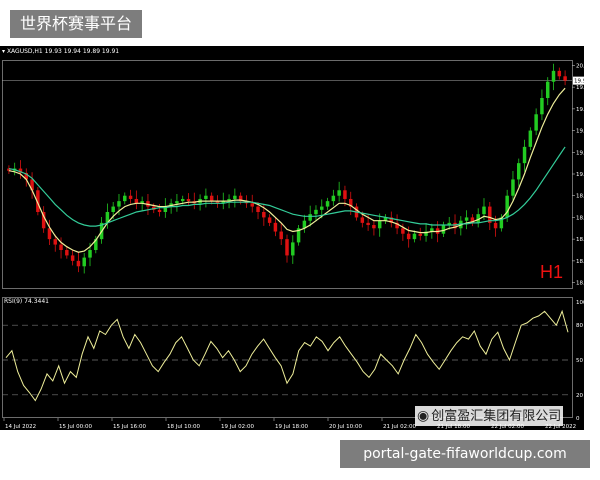 Image resolution: width=600 pixels, height=480 pixels. I want to click on price-tick-label: 18.05, so click(580, 284).